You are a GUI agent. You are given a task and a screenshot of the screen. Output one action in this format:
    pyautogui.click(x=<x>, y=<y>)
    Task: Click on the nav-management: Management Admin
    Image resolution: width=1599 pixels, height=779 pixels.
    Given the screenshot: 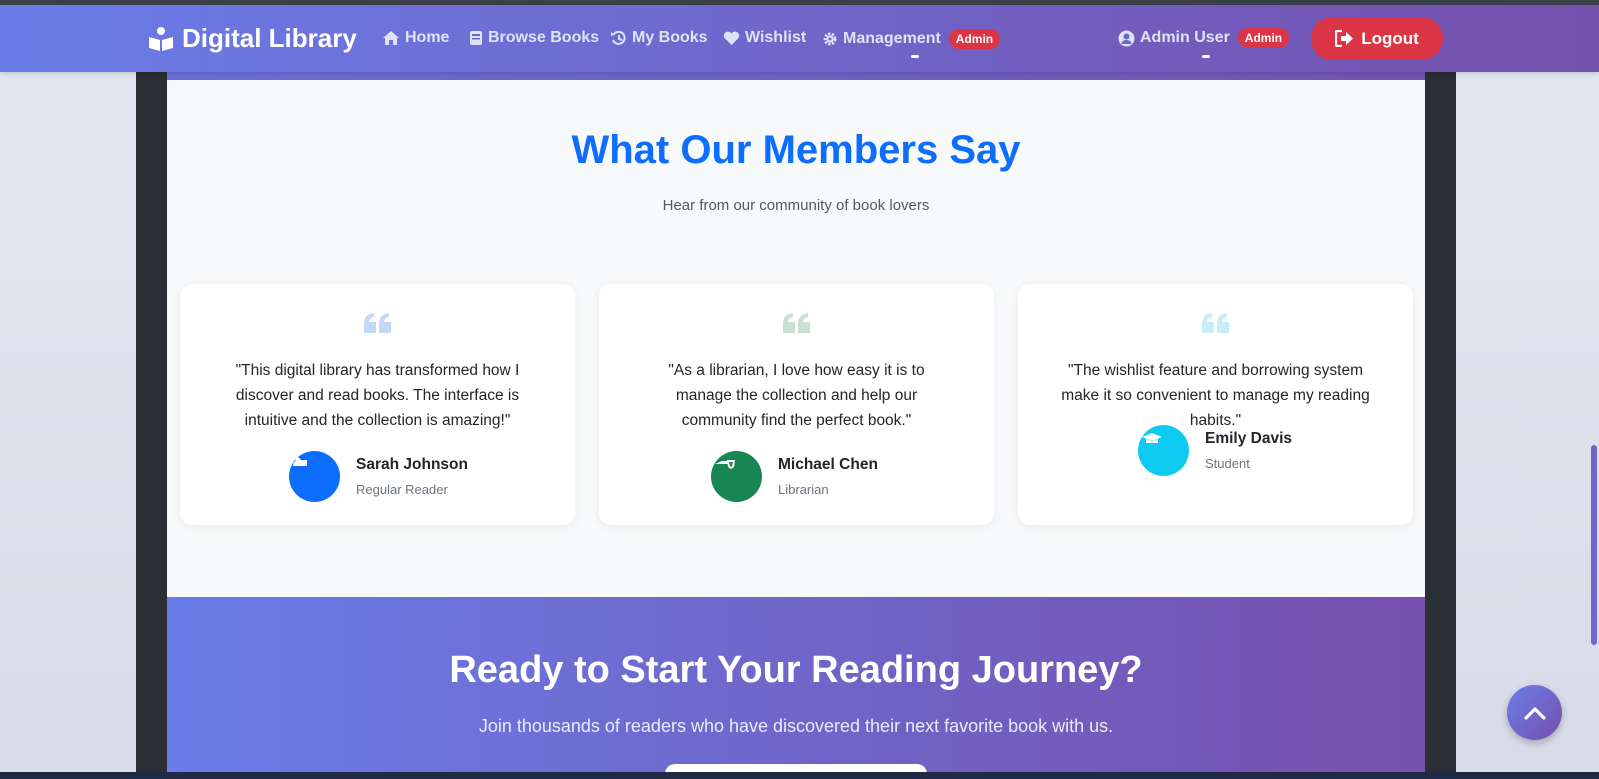 What is the action you would take?
    pyautogui.click(x=911, y=39)
    